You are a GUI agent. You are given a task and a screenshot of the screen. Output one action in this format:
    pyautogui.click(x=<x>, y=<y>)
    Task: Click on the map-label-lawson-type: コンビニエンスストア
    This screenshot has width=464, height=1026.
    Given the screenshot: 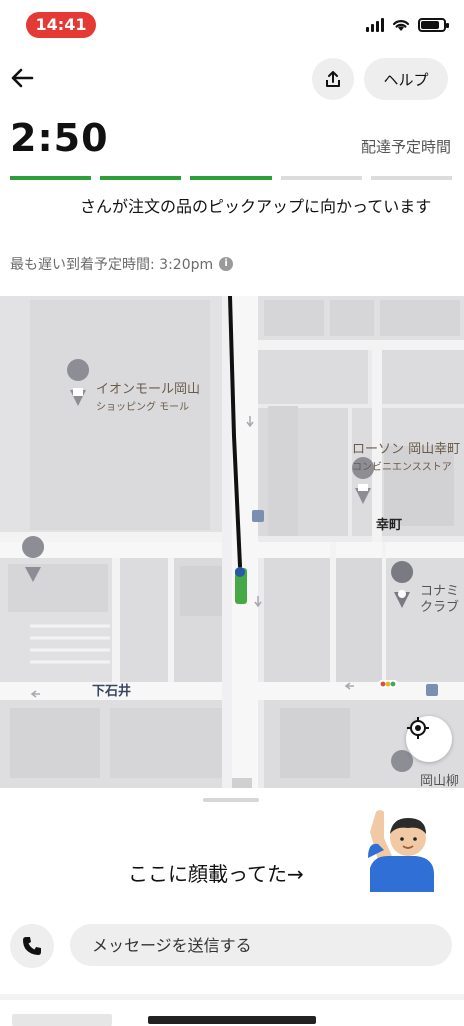 What is the action you would take?
    pyautogui.click(x=402, y=467)
    